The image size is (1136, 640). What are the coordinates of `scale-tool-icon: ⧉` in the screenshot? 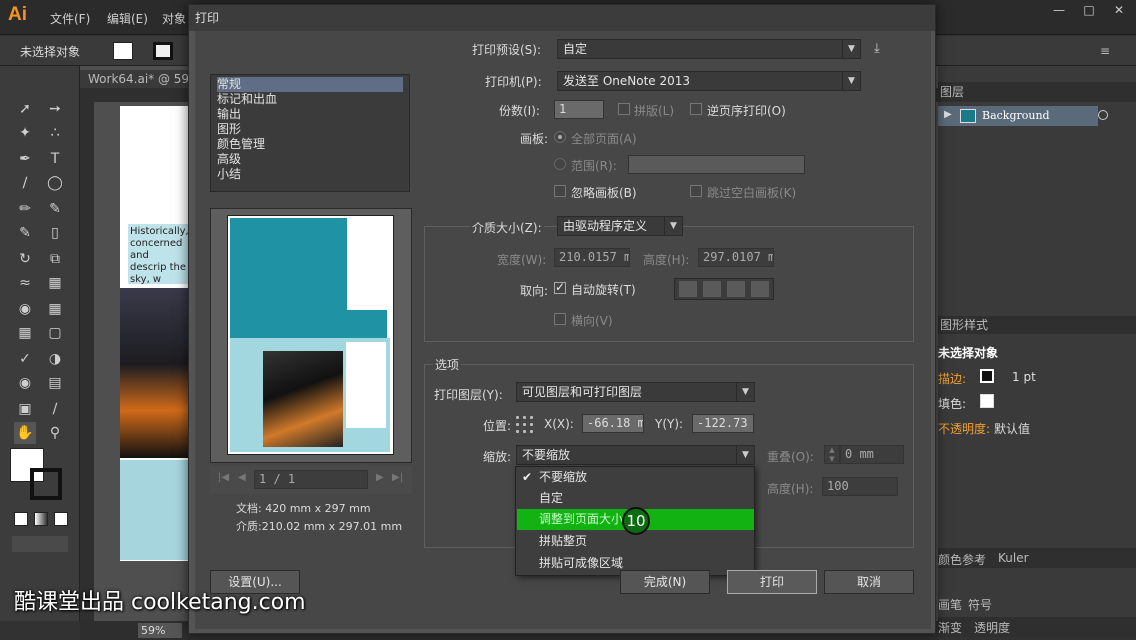 It's located at (55, 259).